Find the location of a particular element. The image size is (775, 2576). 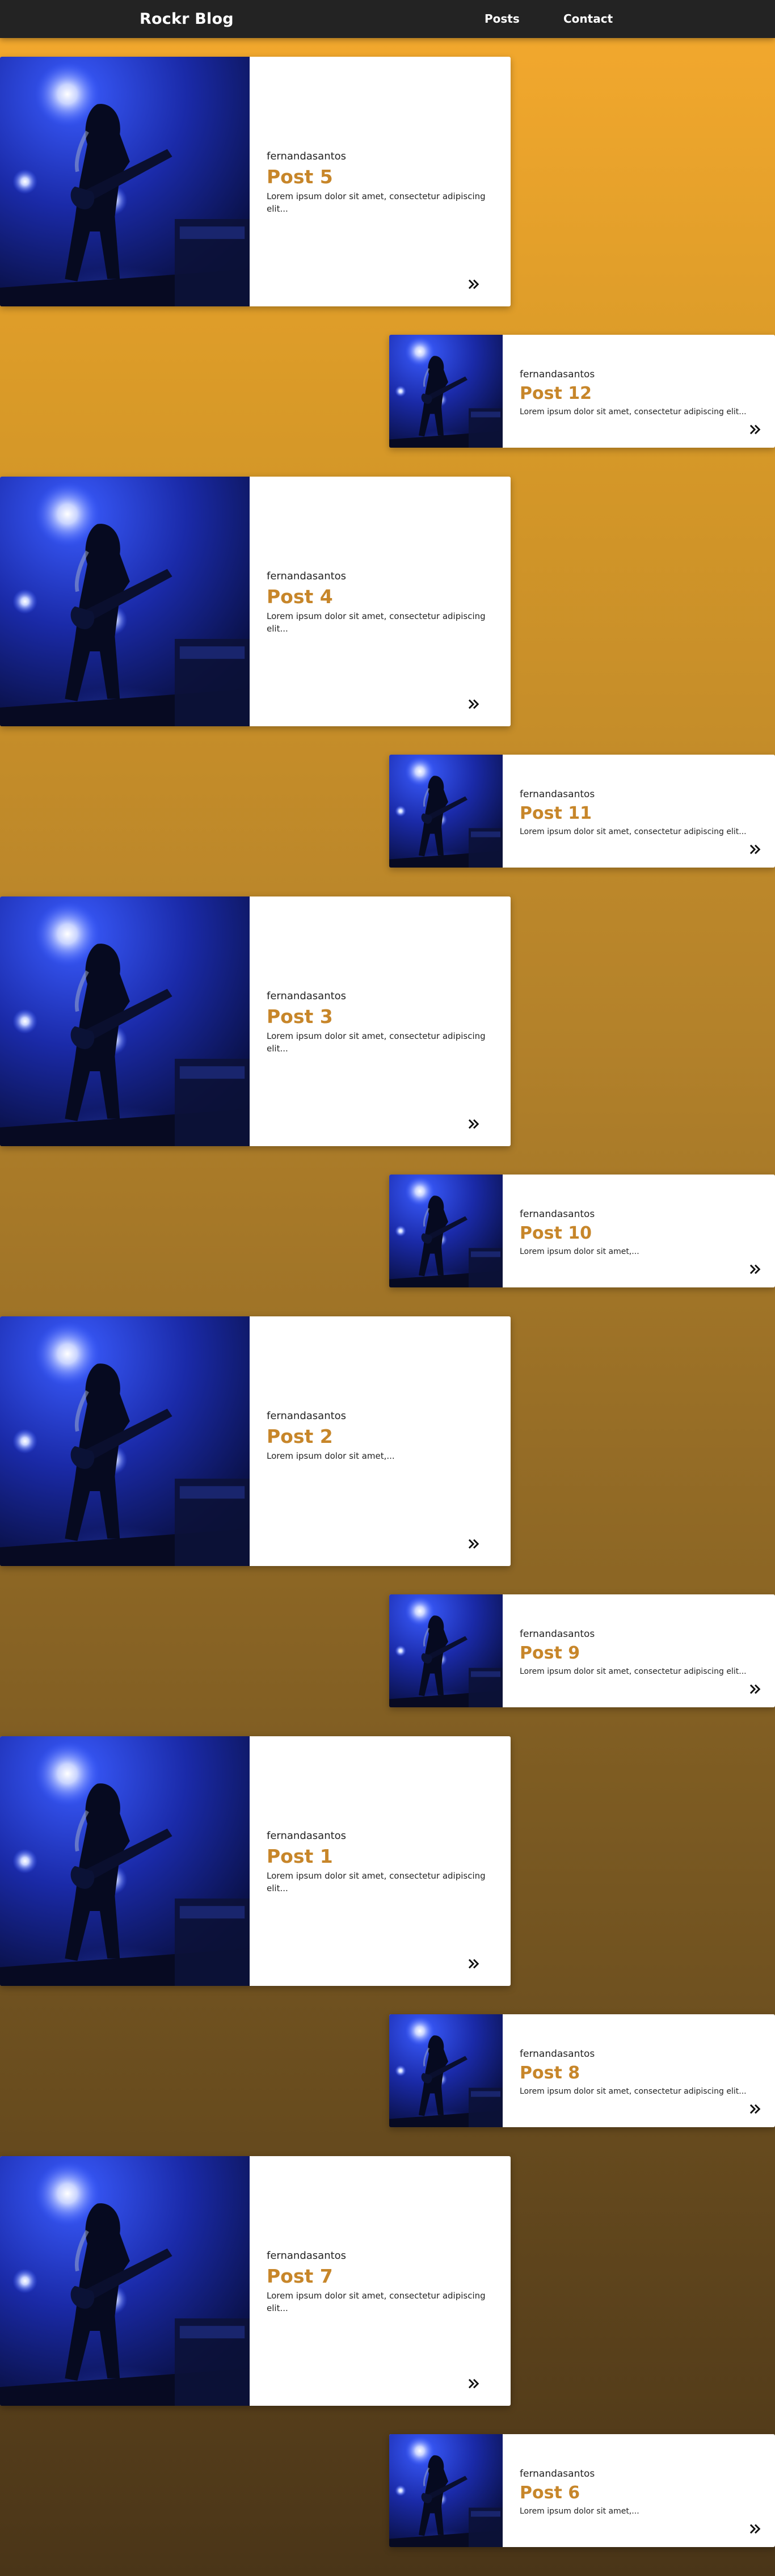

post-title: Post 10 is located at coordinates (644, 1233).